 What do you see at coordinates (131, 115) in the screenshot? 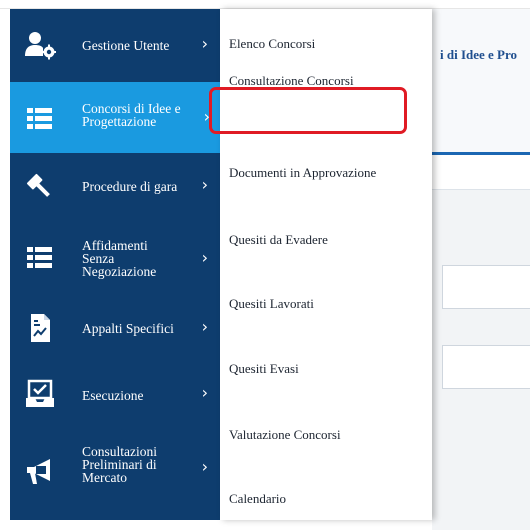
I see `menu-label: Concorsi di Idee e Progettazione` at bounding box center [131, 115].